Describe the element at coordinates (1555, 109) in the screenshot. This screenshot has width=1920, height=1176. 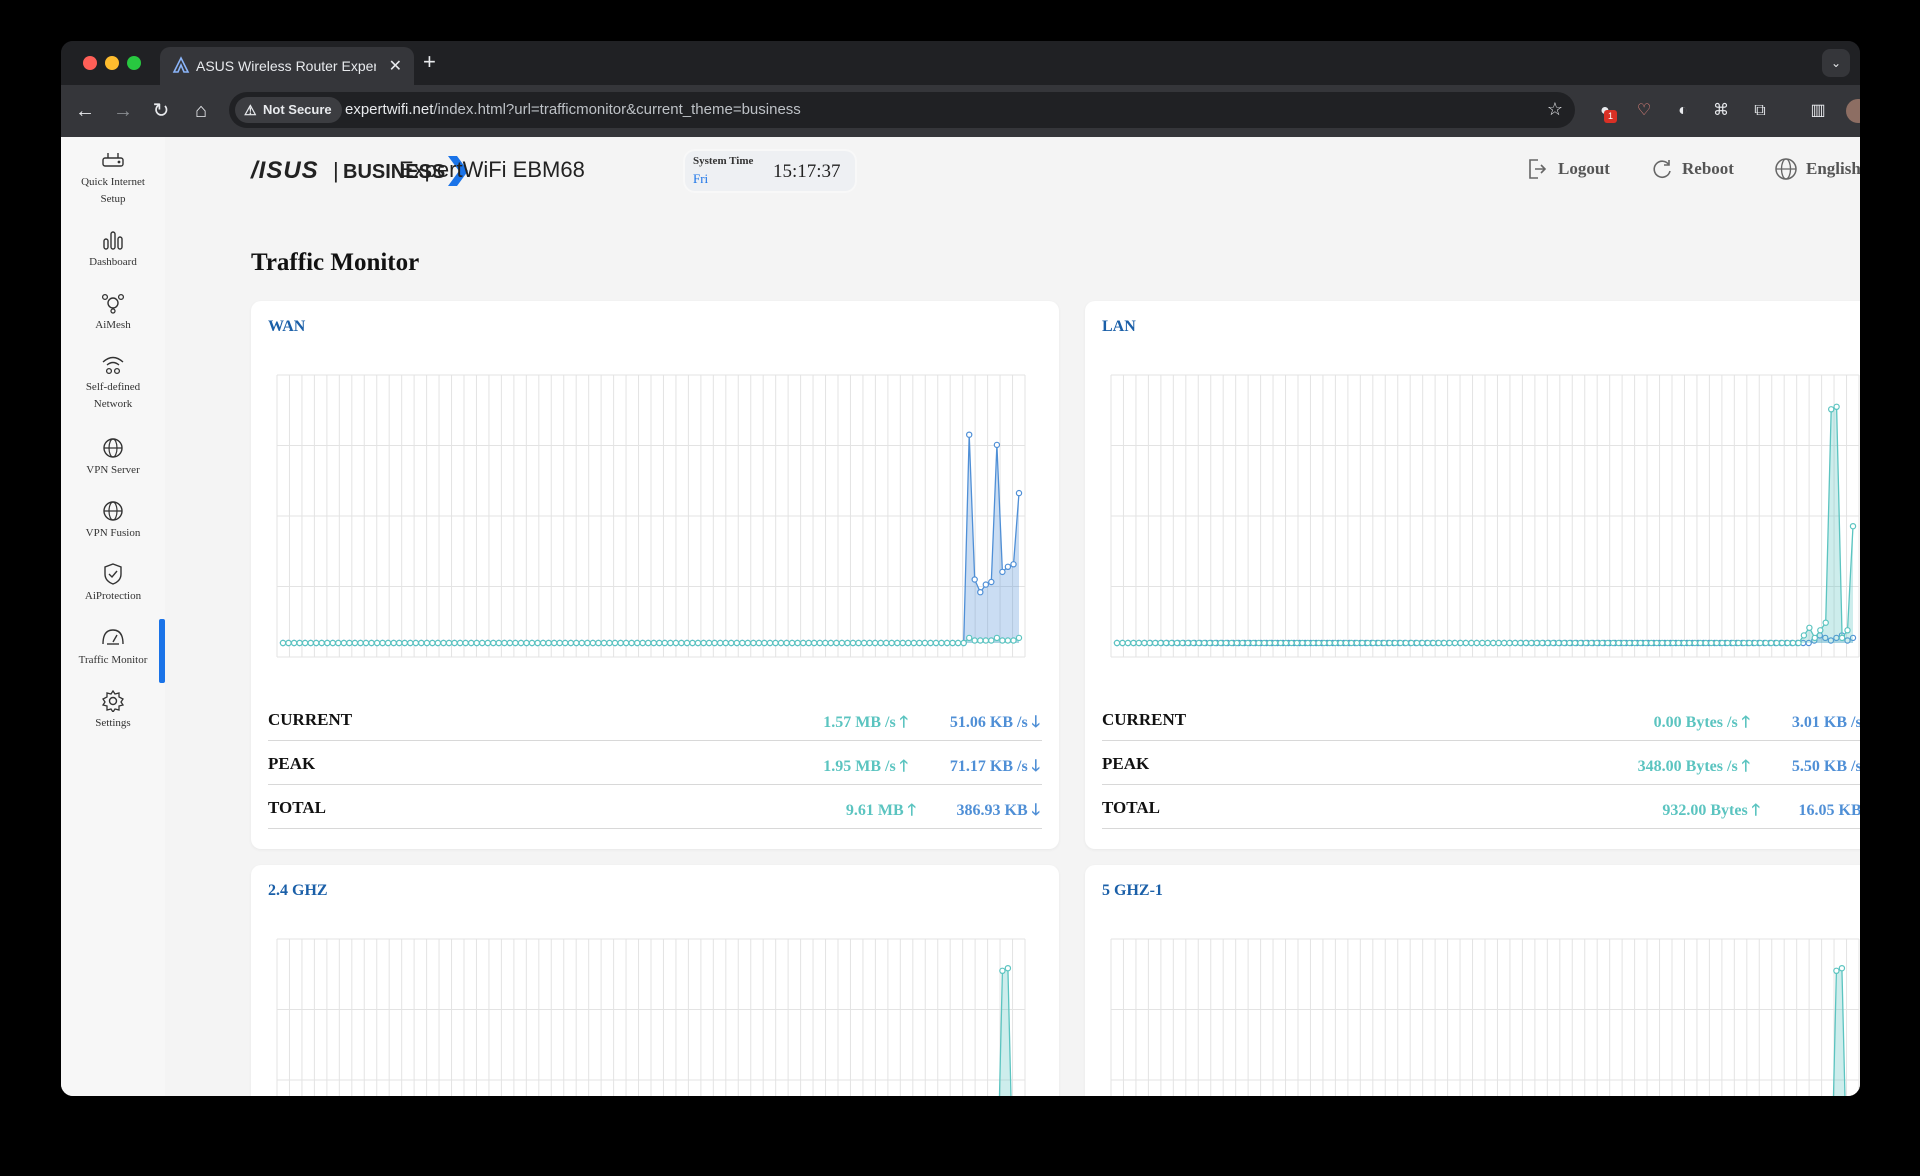
I see `bookmark-star-icon: ☆` at that location.